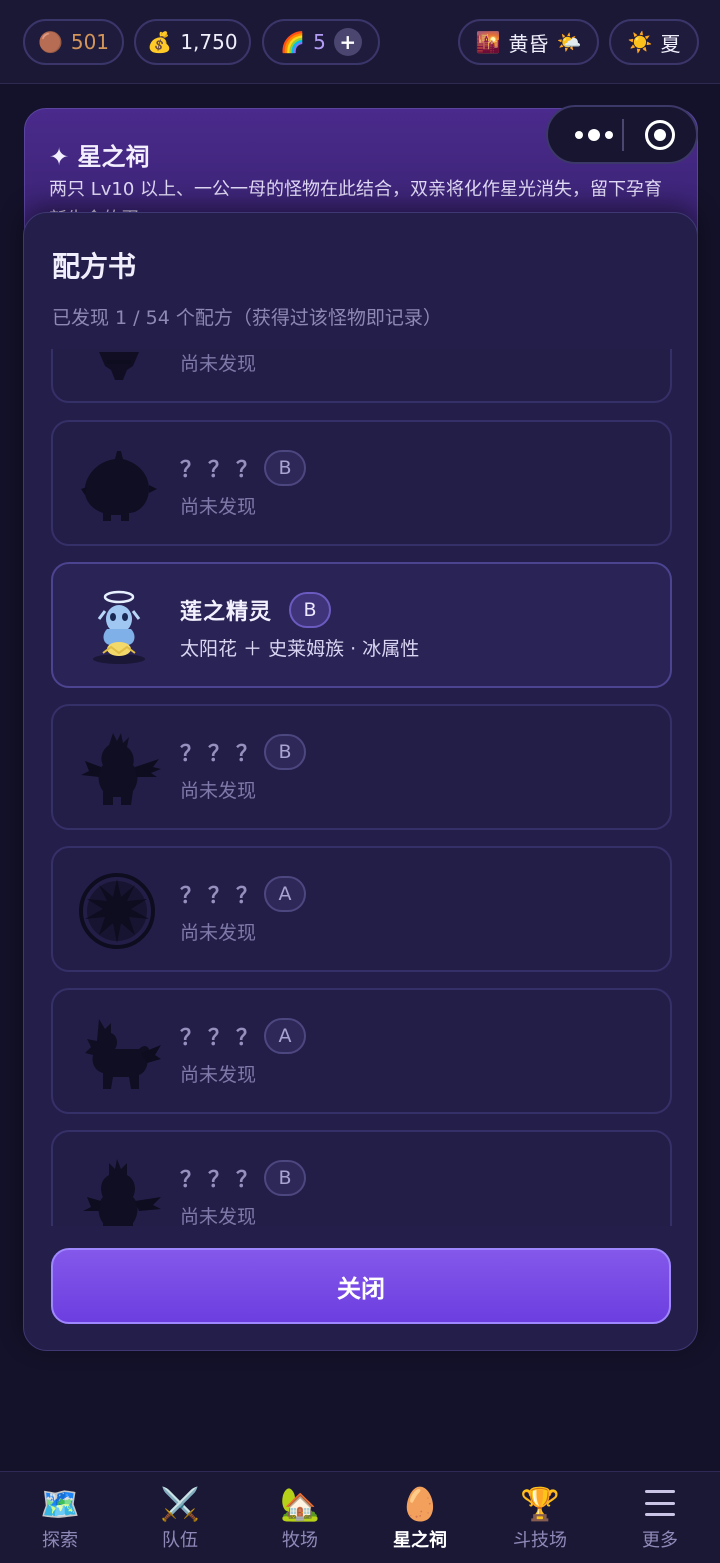 This screenshot has width=720, height=1563. Describe the element at coordinates (569, 42) in the screenshot. I see `weather-icon: 🌤️` at that location.